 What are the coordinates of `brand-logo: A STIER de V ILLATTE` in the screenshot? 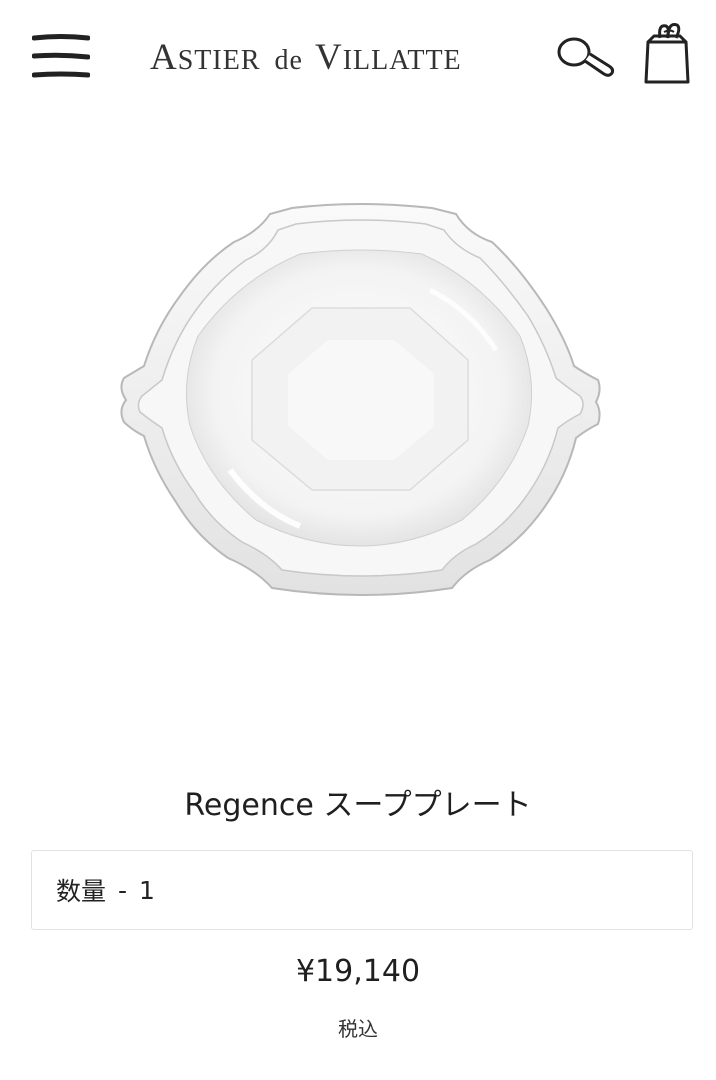 It's located at (340, 61).